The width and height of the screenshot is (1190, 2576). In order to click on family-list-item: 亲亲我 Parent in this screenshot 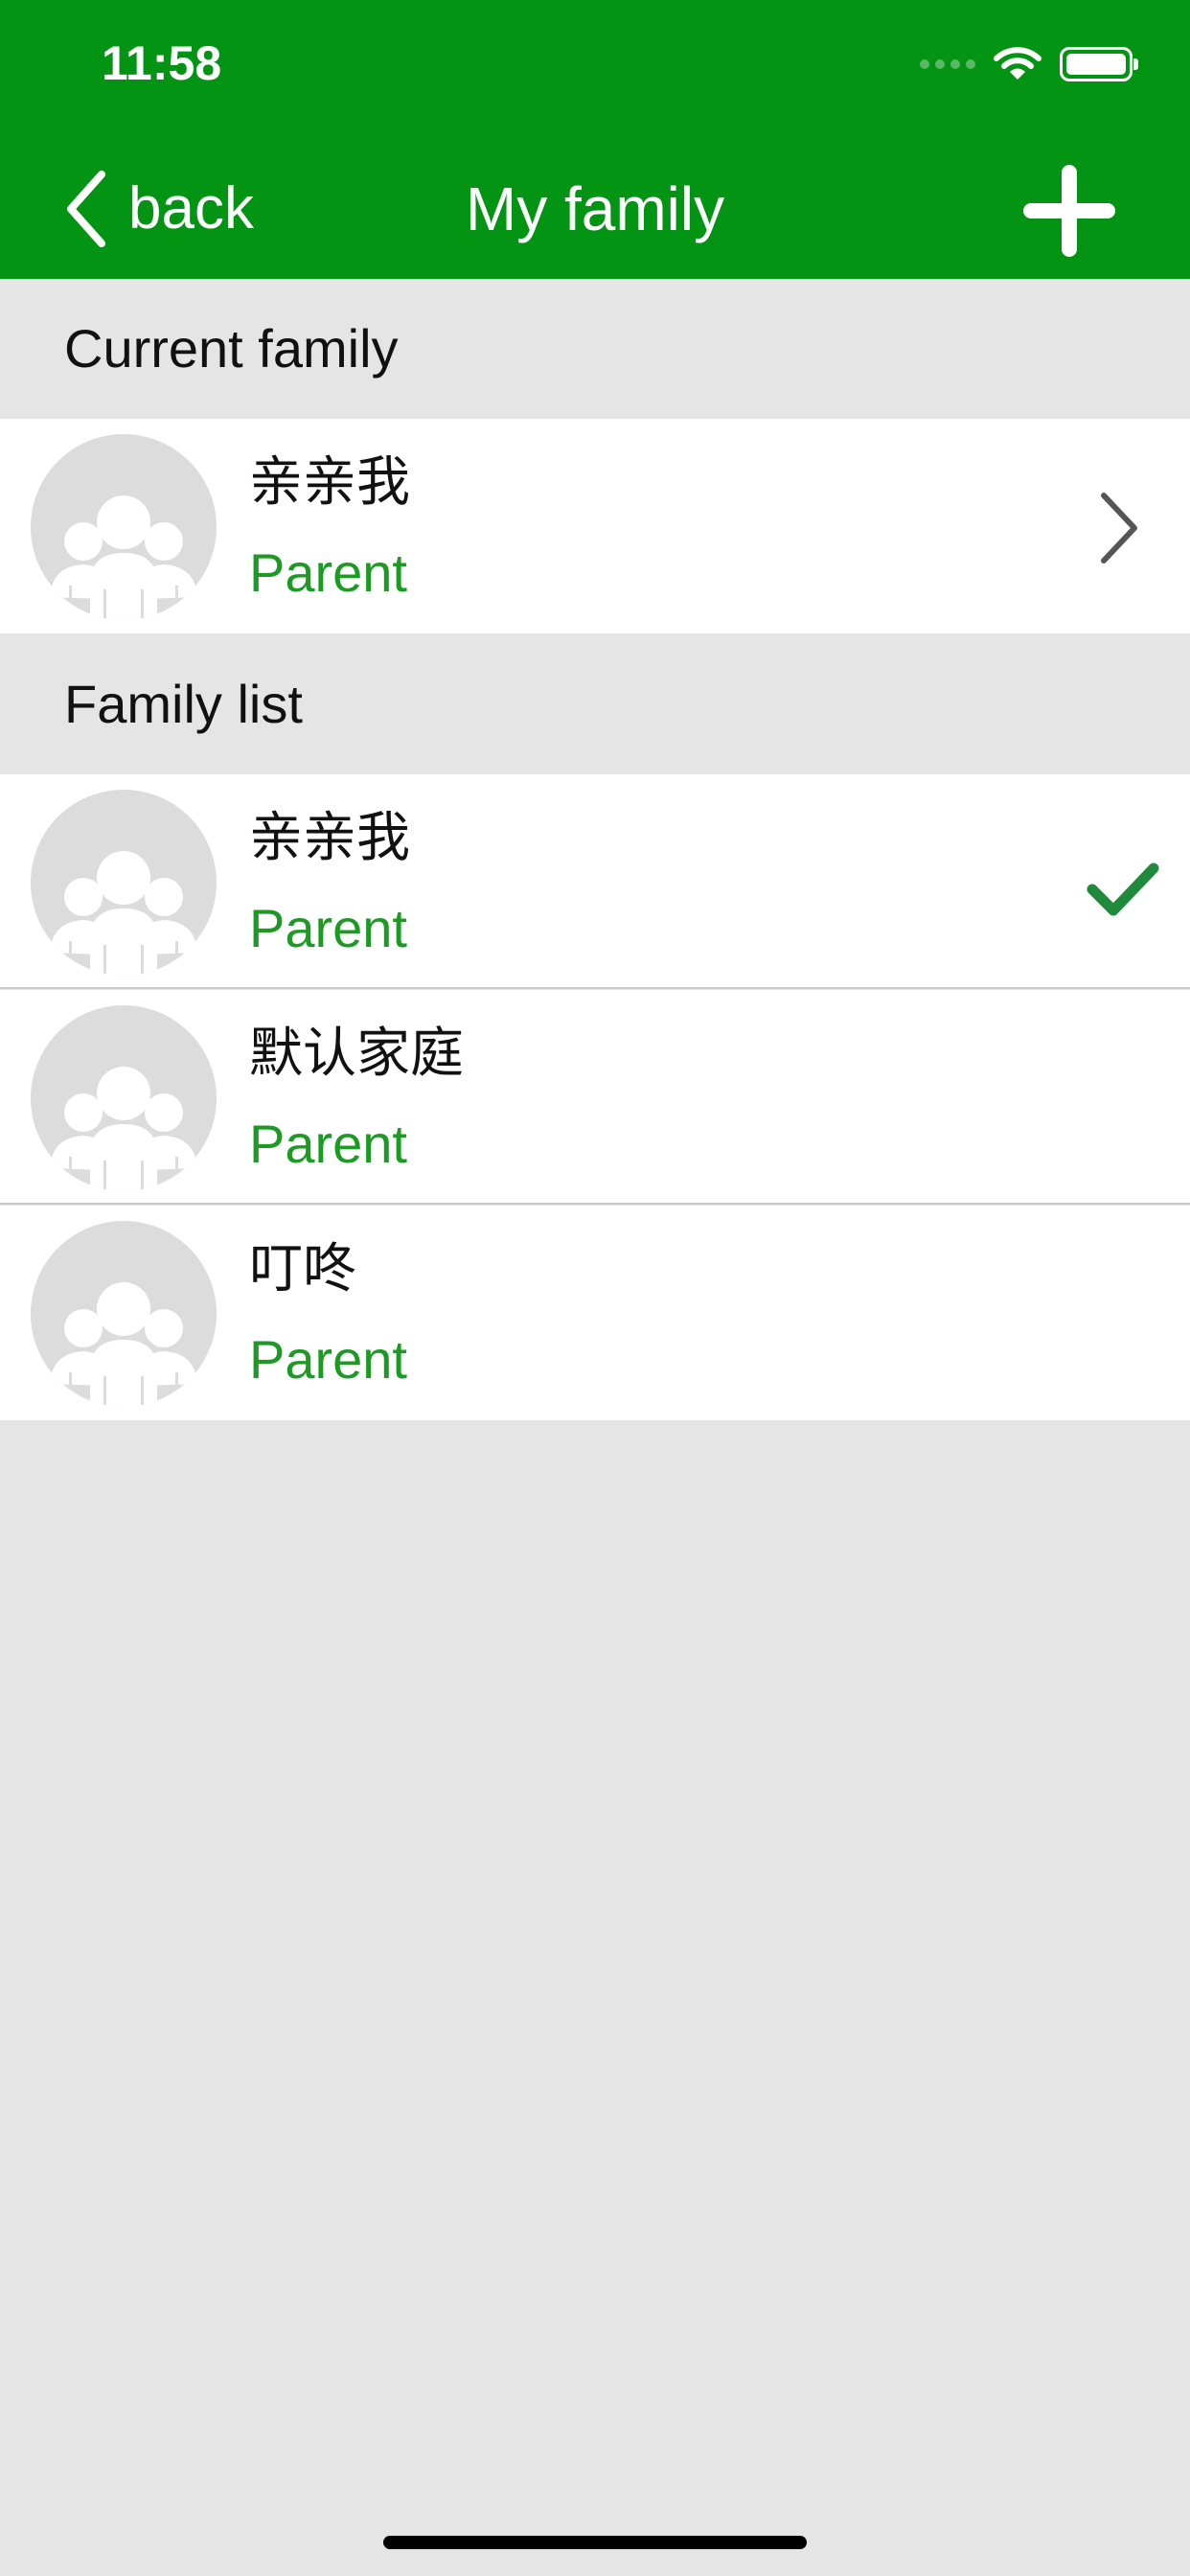, I will do `click(595, 881)`.